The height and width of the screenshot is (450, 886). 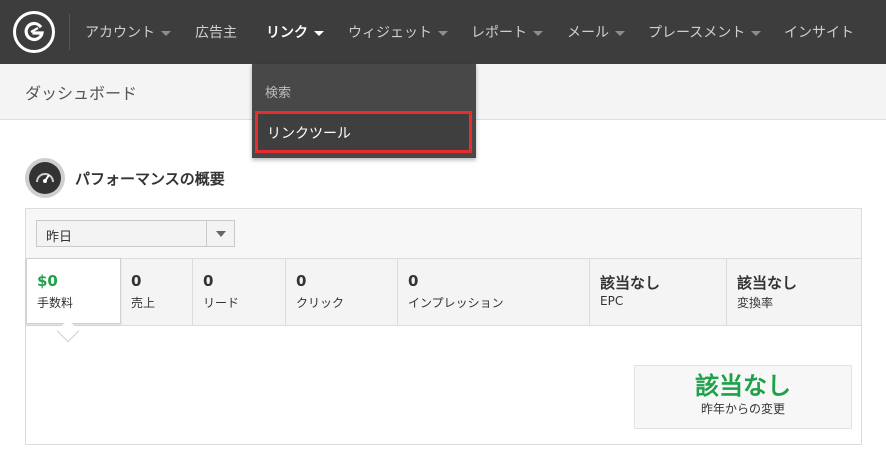 What do you see at coordinates (363, 132) in the screenshot?
I see `dropdown-item-link-tool: リンクツール` at bounding box center [363, 132].